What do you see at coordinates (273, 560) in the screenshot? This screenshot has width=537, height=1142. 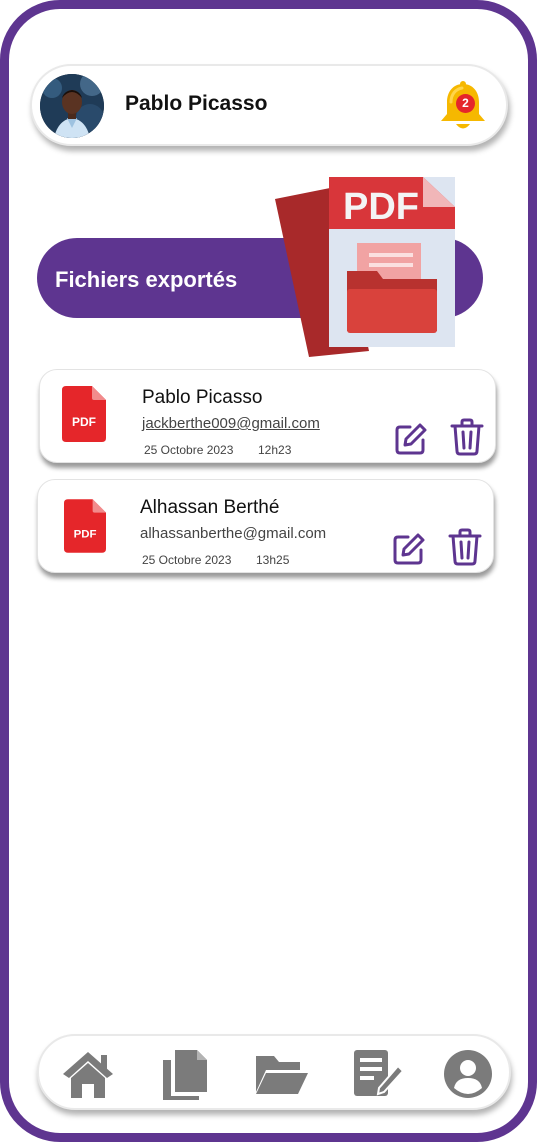 I see `file-time: 13h25` at bounding box center [273, 560].